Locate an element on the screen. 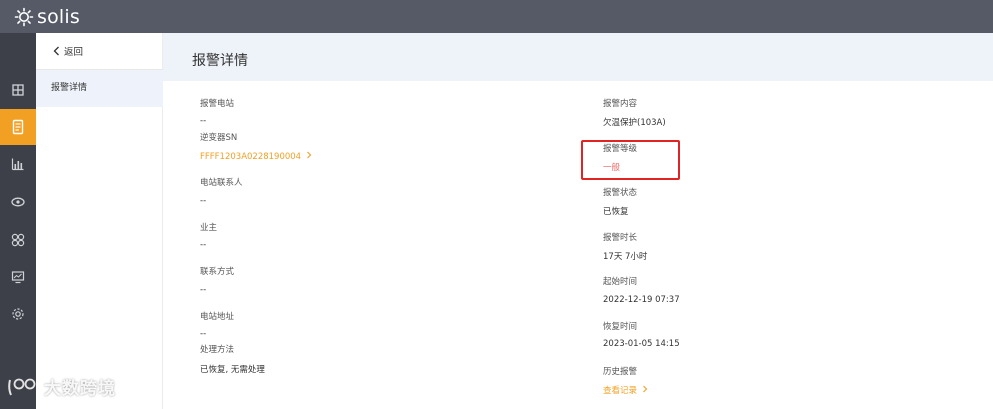  inverter-sn-value: FFFF1203A0228190004 is located at coordinates (251, 157).